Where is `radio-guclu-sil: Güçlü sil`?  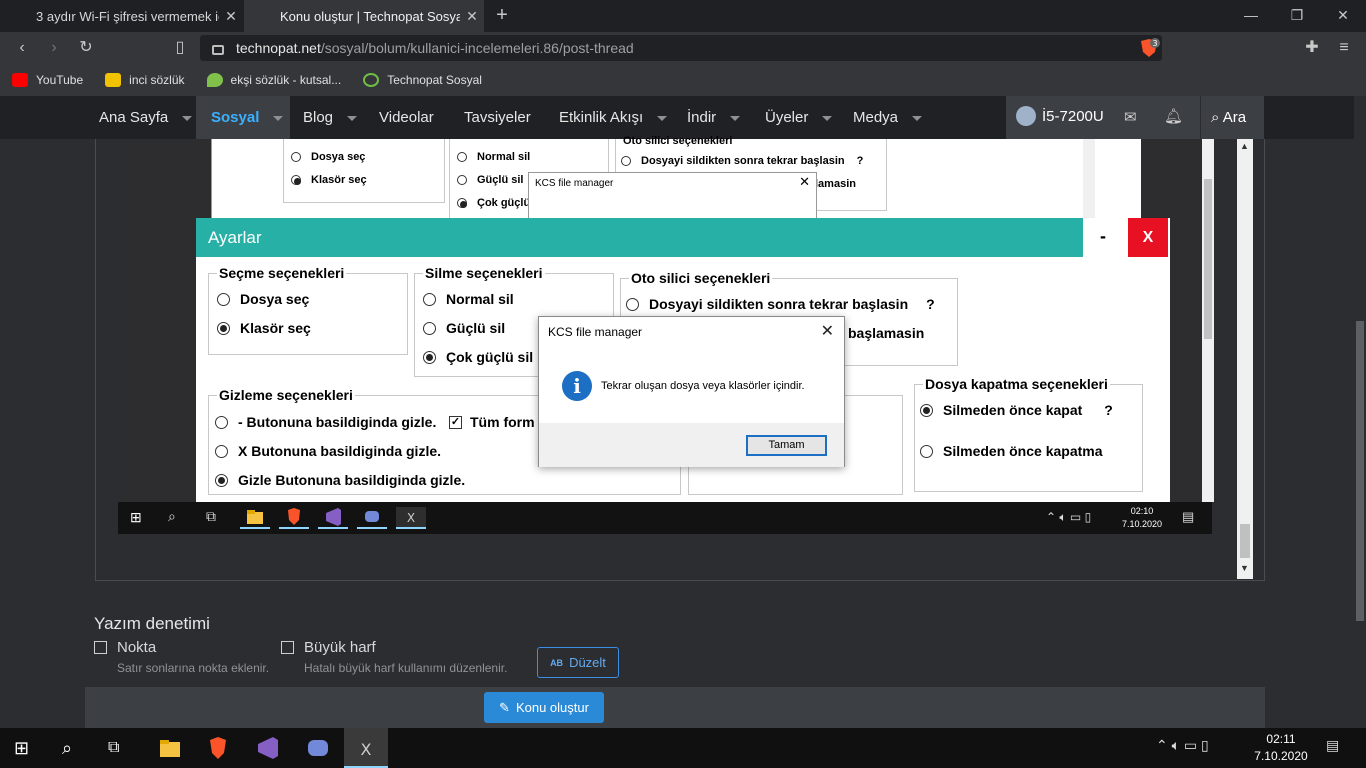
radio-guclu-sil: Güçlü sil is located at coordinates (464, 328).